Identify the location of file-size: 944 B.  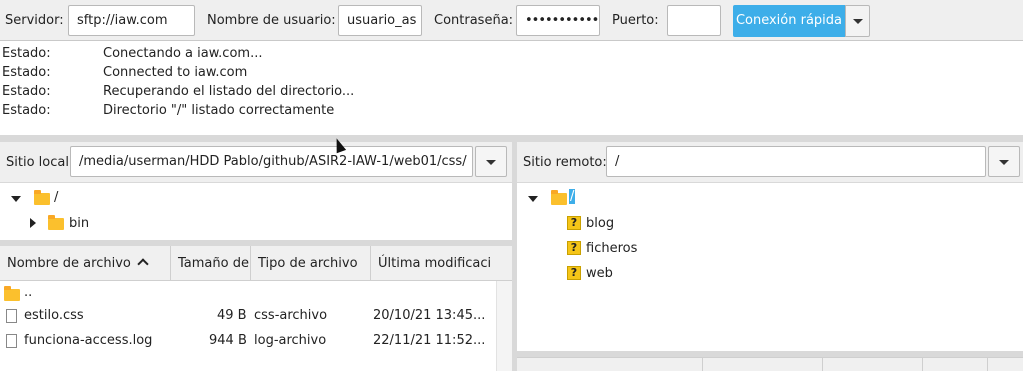
(228, 340).